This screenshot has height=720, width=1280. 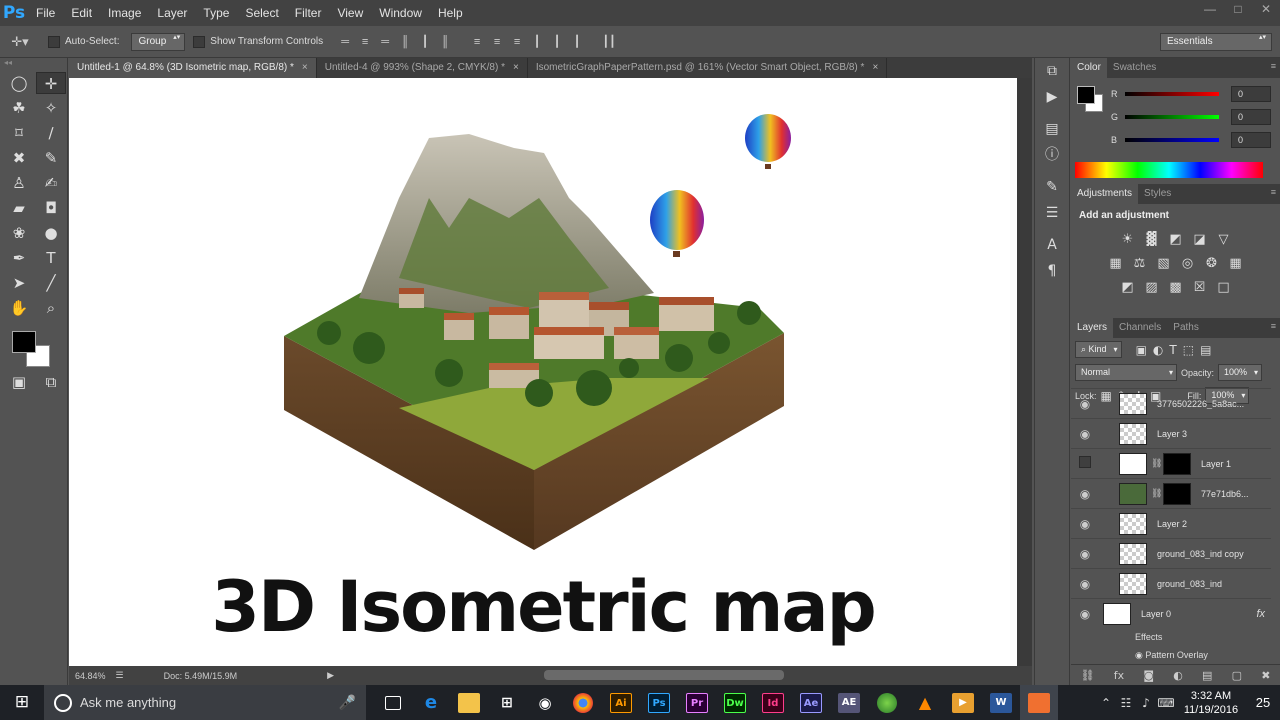 I want to click on invert-icon: ◩, so click(x=1128, y=288).